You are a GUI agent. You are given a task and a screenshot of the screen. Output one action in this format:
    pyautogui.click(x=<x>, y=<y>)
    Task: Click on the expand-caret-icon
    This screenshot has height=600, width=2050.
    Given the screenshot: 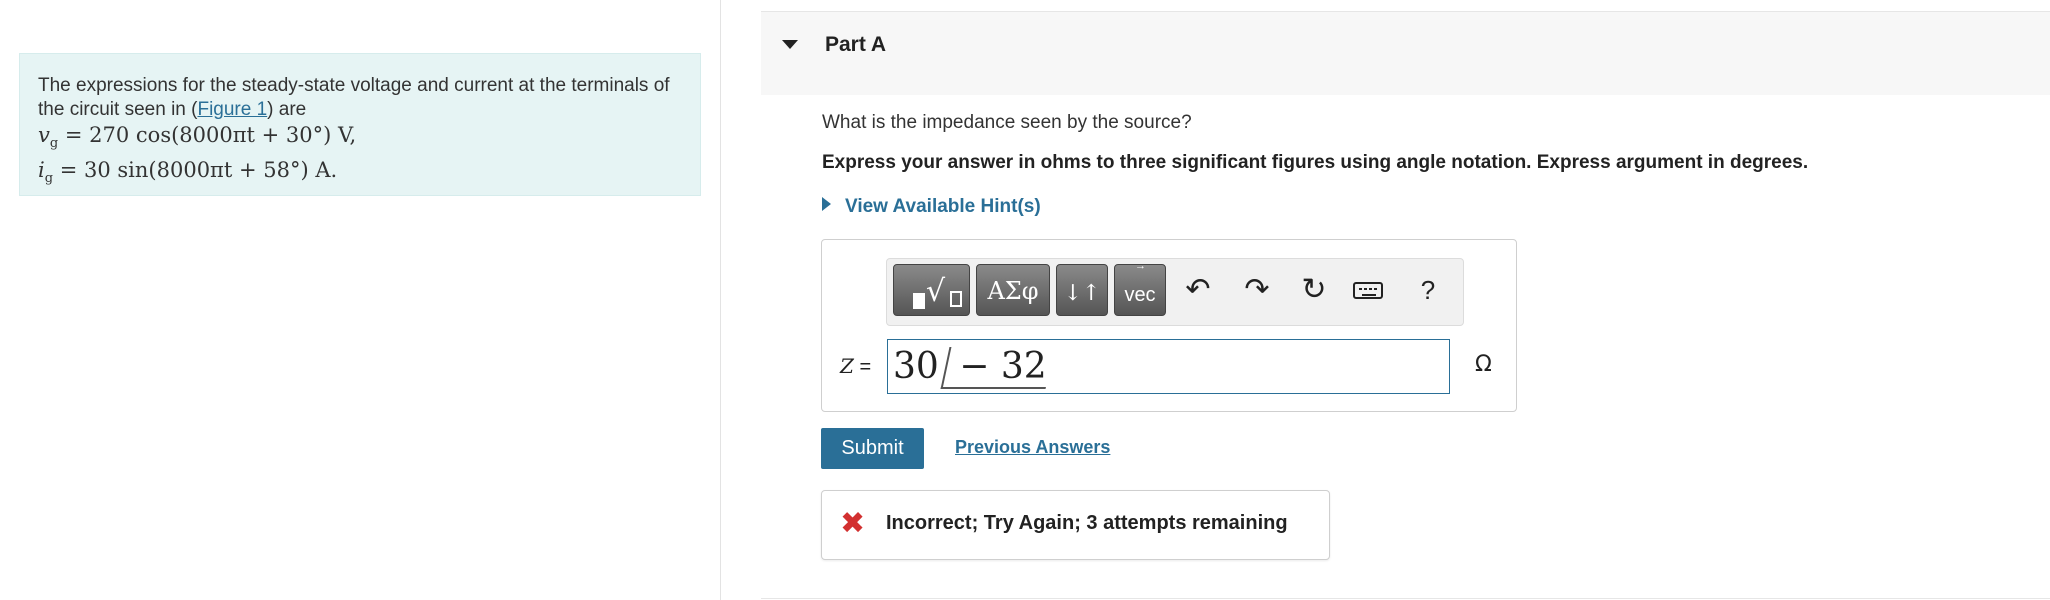 What is the action you would take?
    pyautogui.click(x=826, y=204)
    